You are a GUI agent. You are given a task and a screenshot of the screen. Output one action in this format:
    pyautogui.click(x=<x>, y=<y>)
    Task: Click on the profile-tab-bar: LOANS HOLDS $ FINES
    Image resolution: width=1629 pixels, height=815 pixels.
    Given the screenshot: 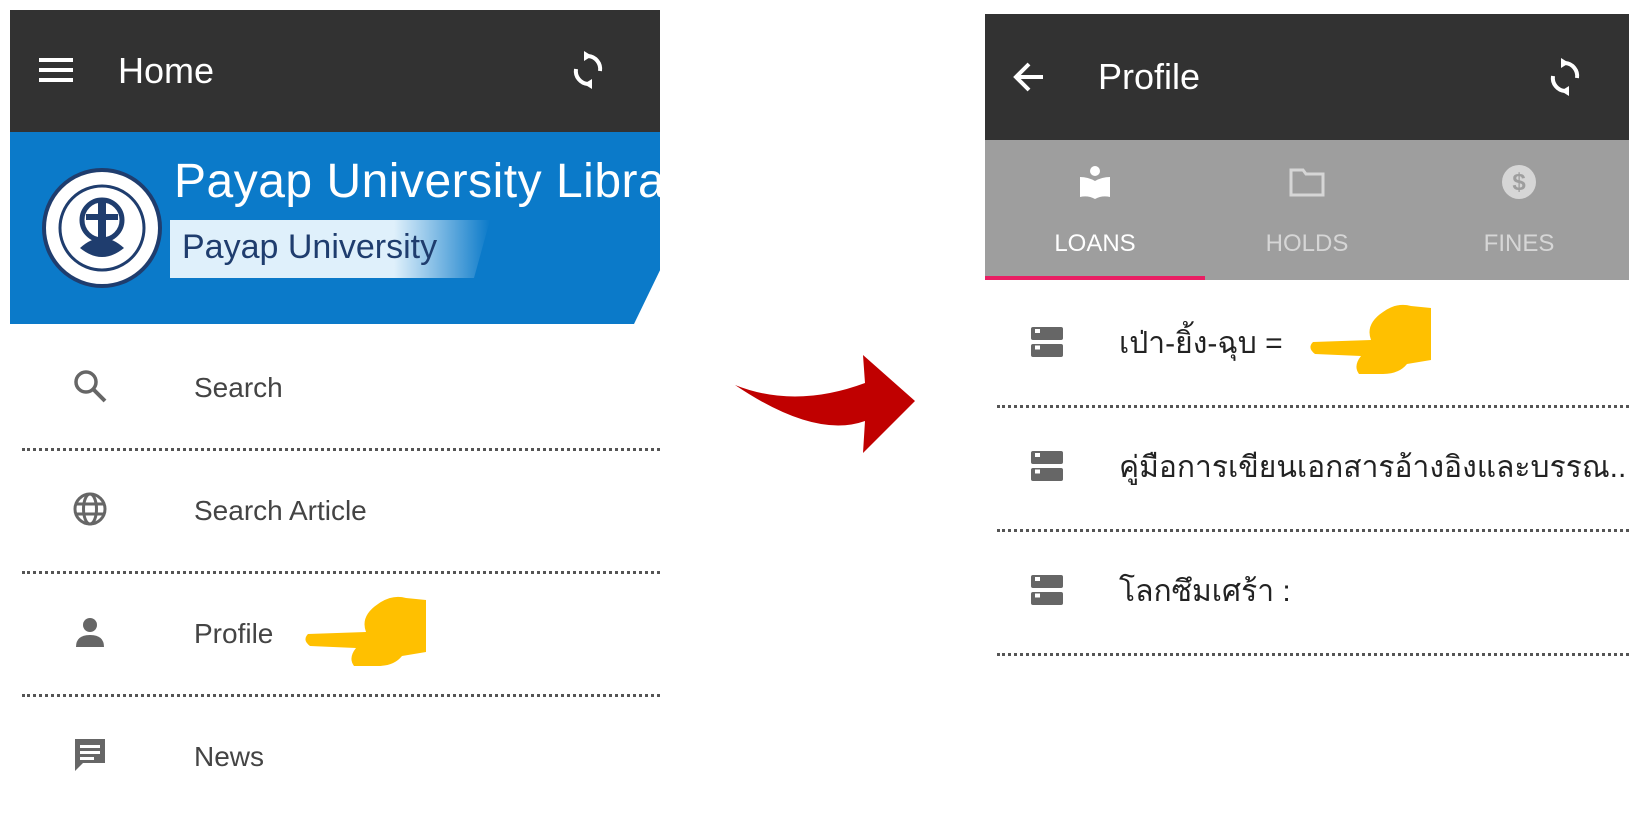 What is the action you would take?
    pyautogui.click(x=1307, y=210)
    